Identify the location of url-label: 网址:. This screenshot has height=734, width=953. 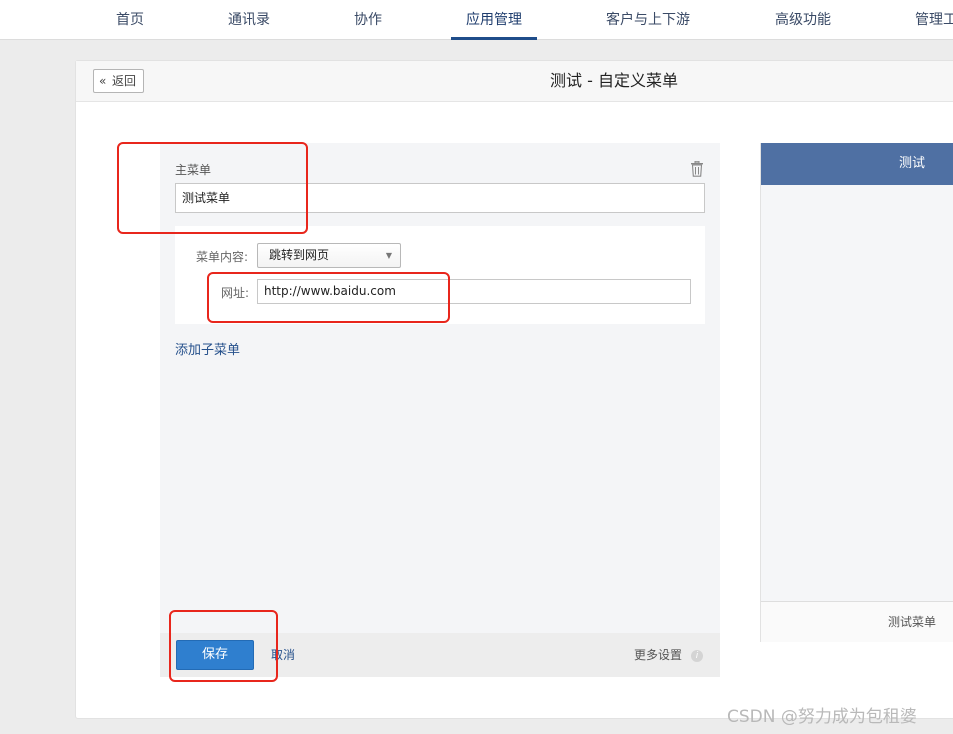
(235, 293).